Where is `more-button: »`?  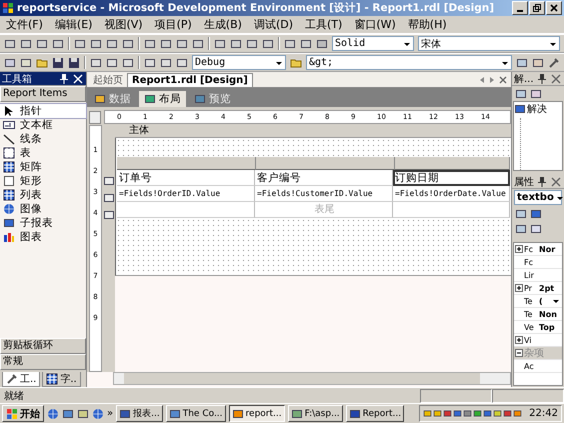 more-button: » is located at coordinates (110, 413).